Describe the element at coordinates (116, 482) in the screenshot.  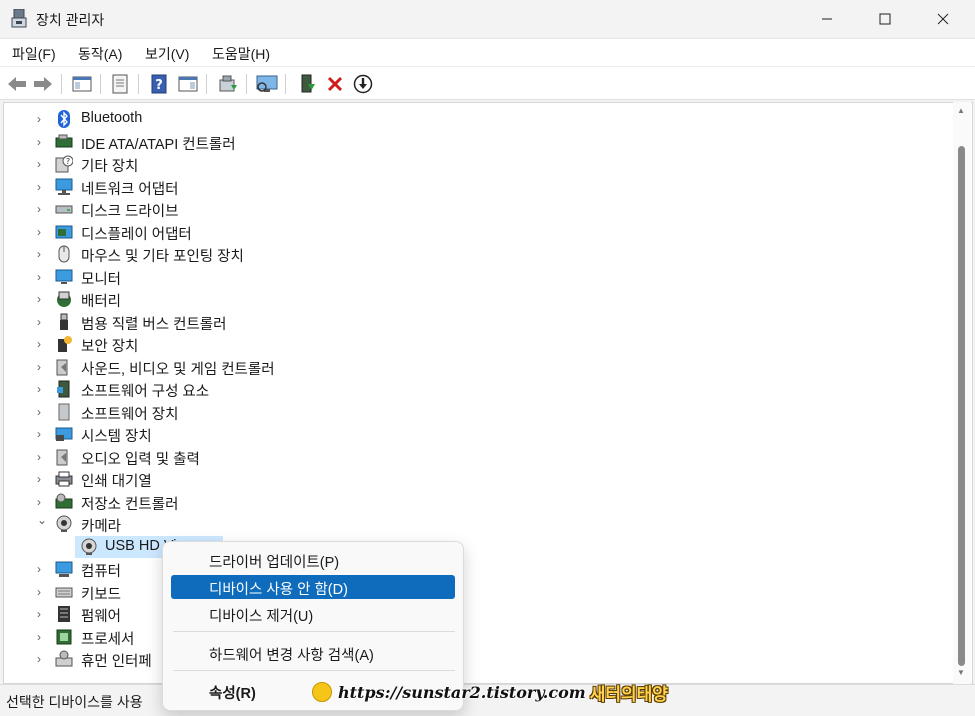
I see `tree-category-label: 인쇄 대기열` at that location.